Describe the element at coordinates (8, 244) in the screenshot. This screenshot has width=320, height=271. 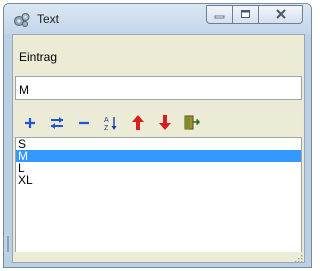
I see `frame-edge-marker` at that location.